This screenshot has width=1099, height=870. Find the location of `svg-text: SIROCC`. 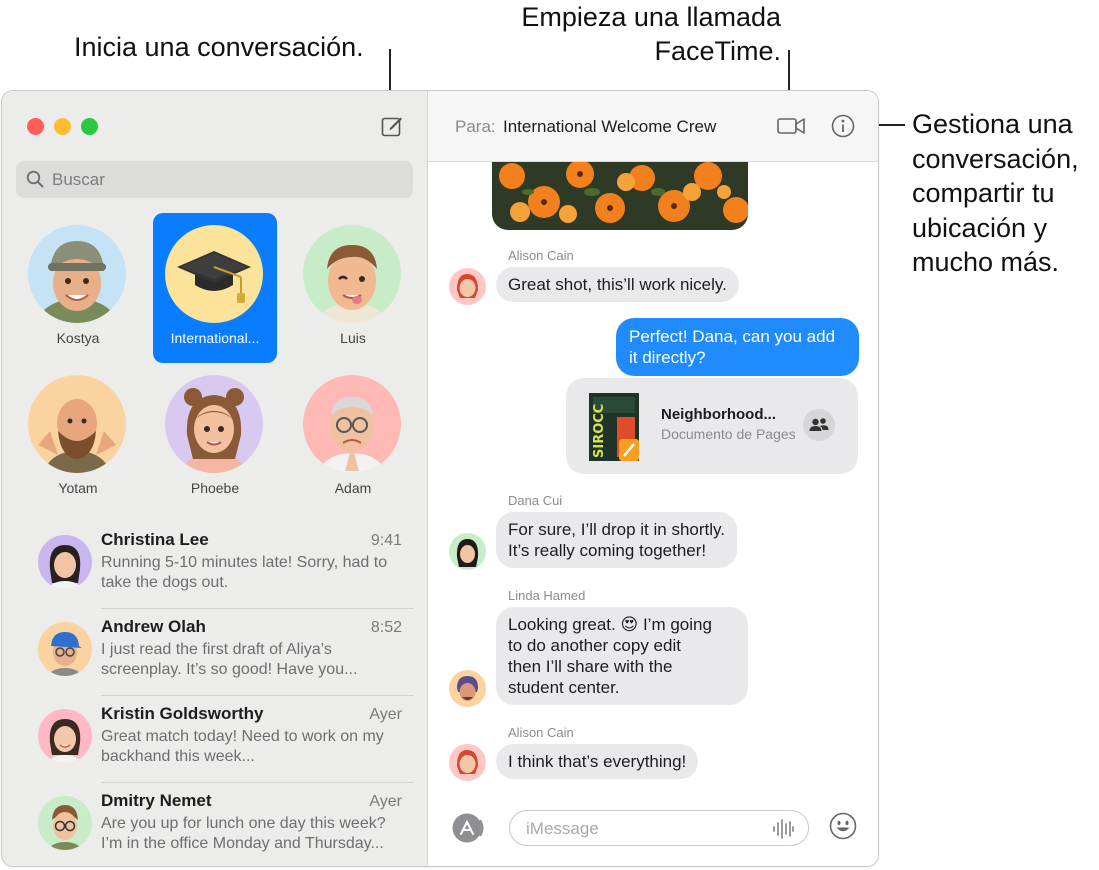

svg-text: SIROCC is located at coordinates (599, 431).